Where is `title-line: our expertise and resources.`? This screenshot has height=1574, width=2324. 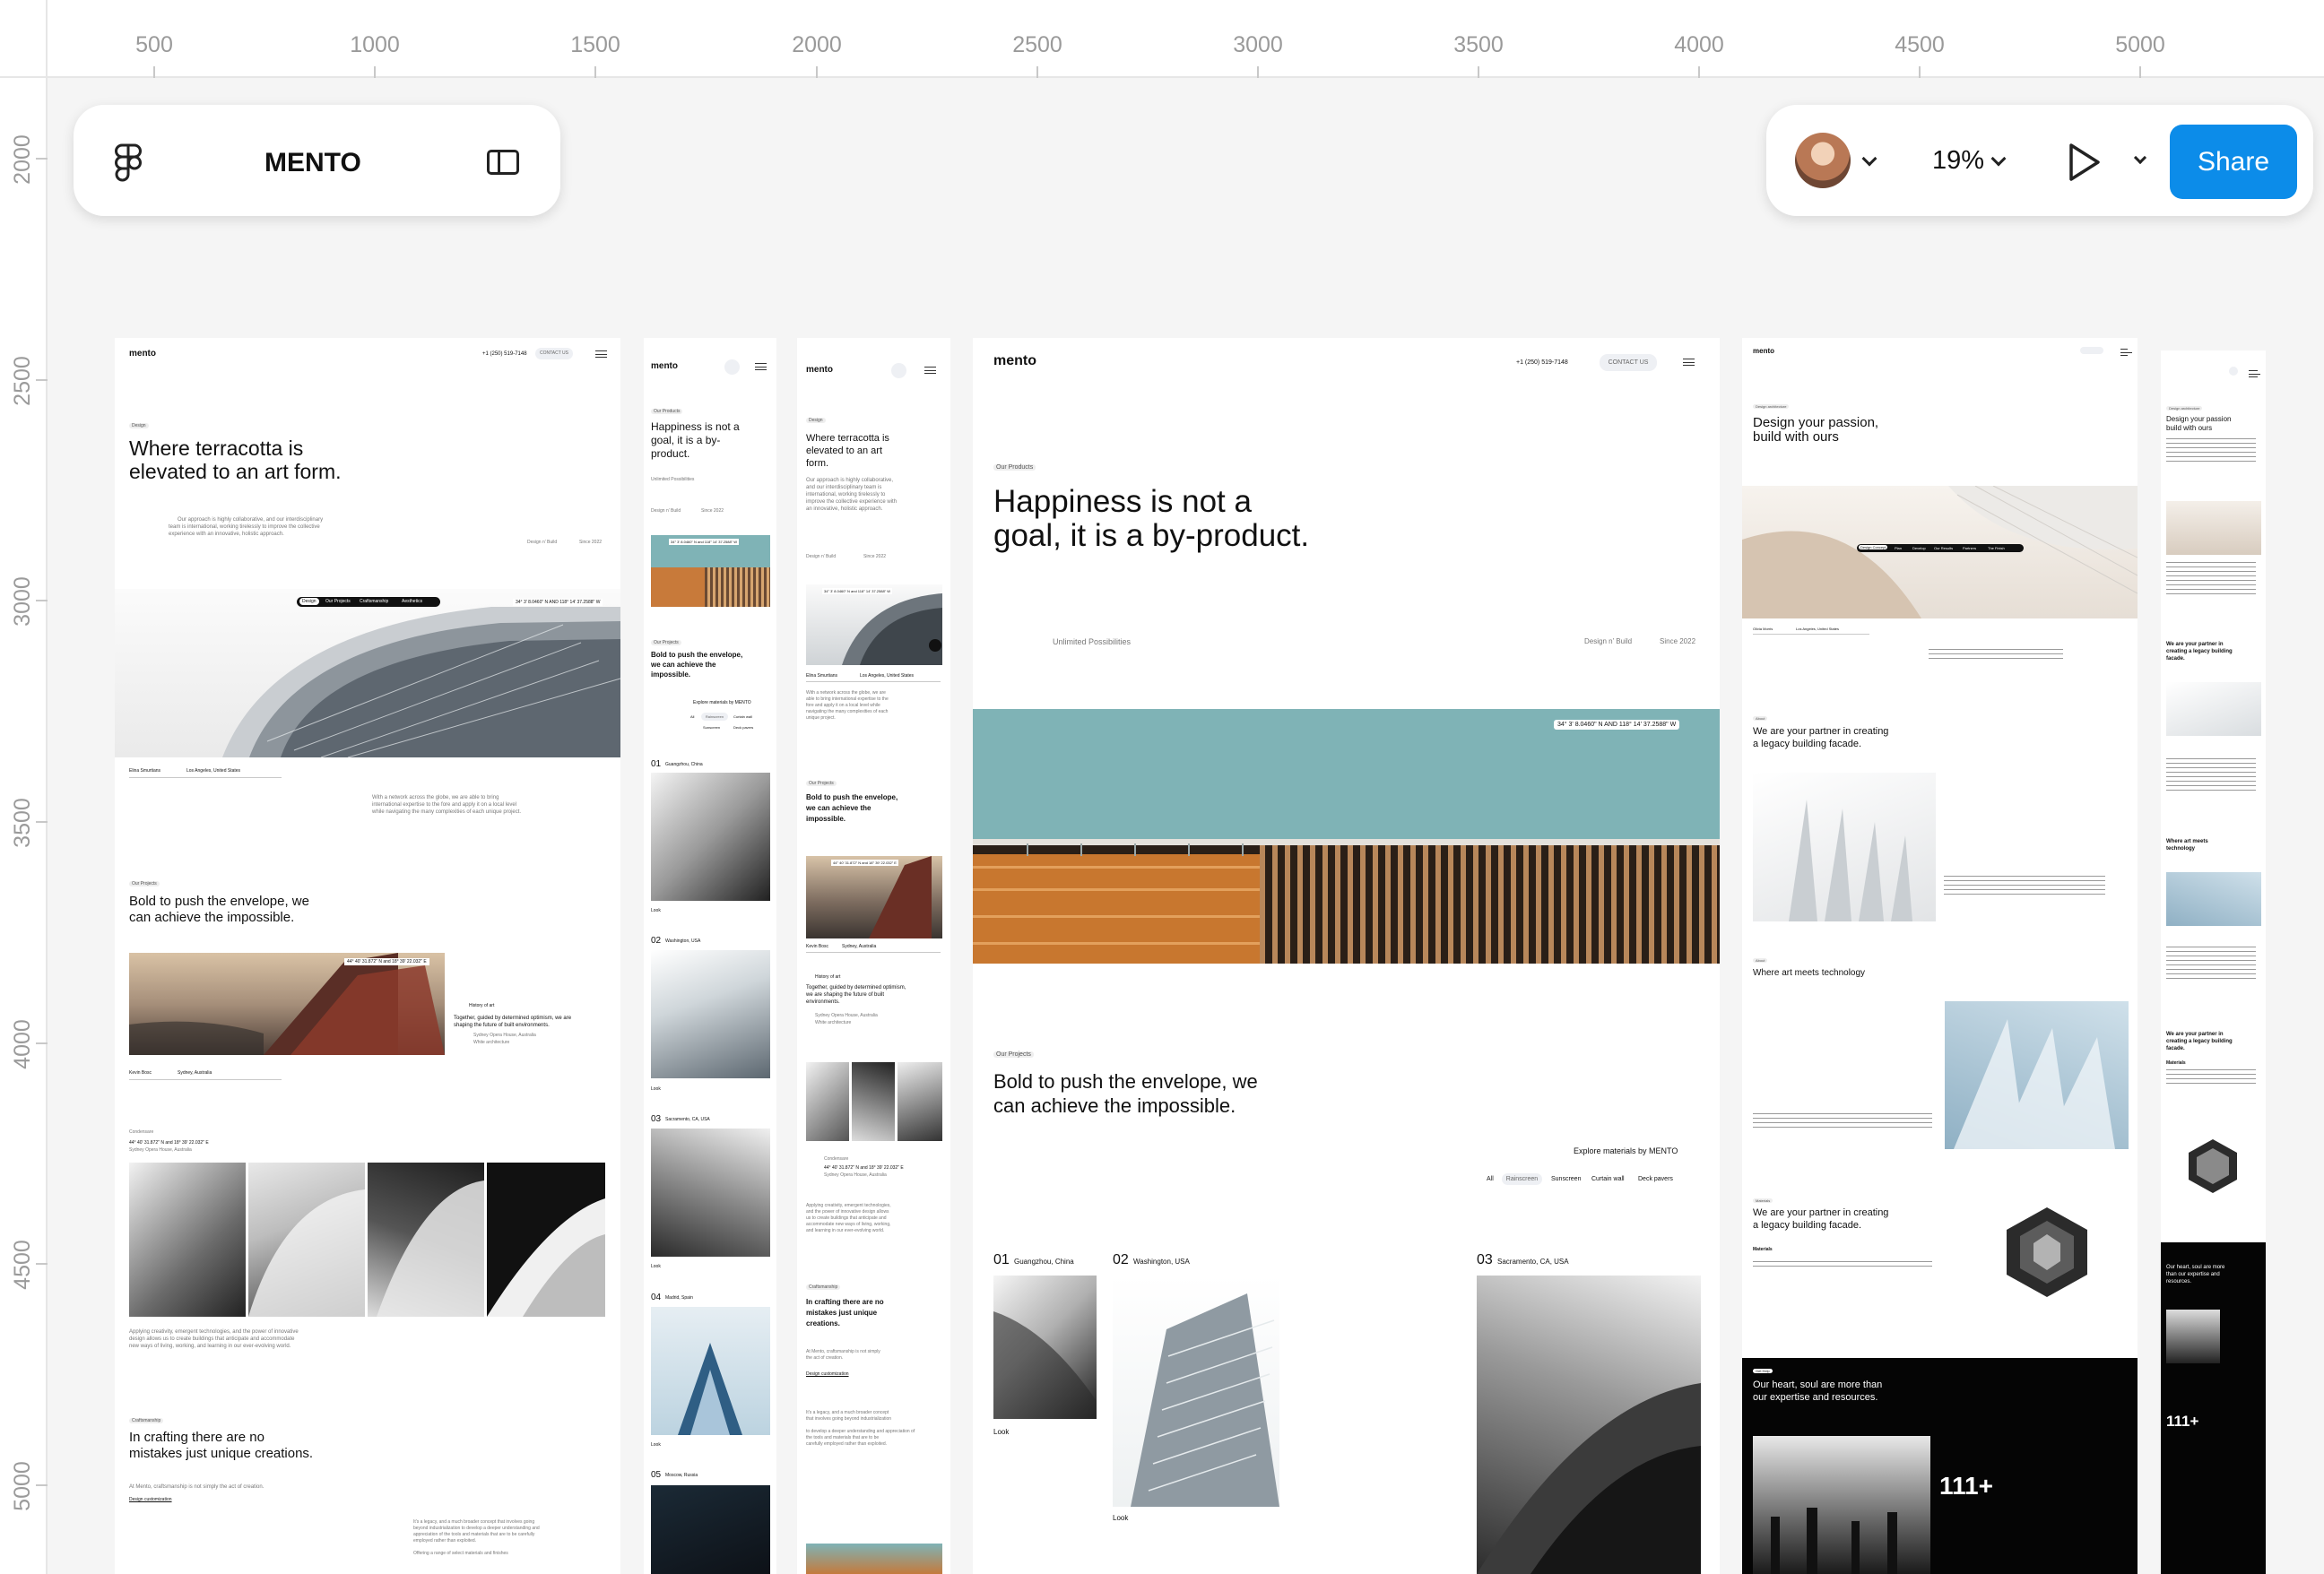
title-line: our expertise and resources. is located at coordinates (1815, 1397).